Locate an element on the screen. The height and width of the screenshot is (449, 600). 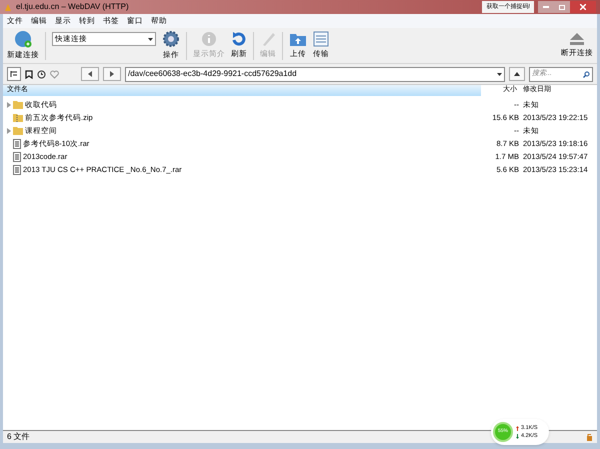
parent-folder-button is located at coordinates (517, 74).